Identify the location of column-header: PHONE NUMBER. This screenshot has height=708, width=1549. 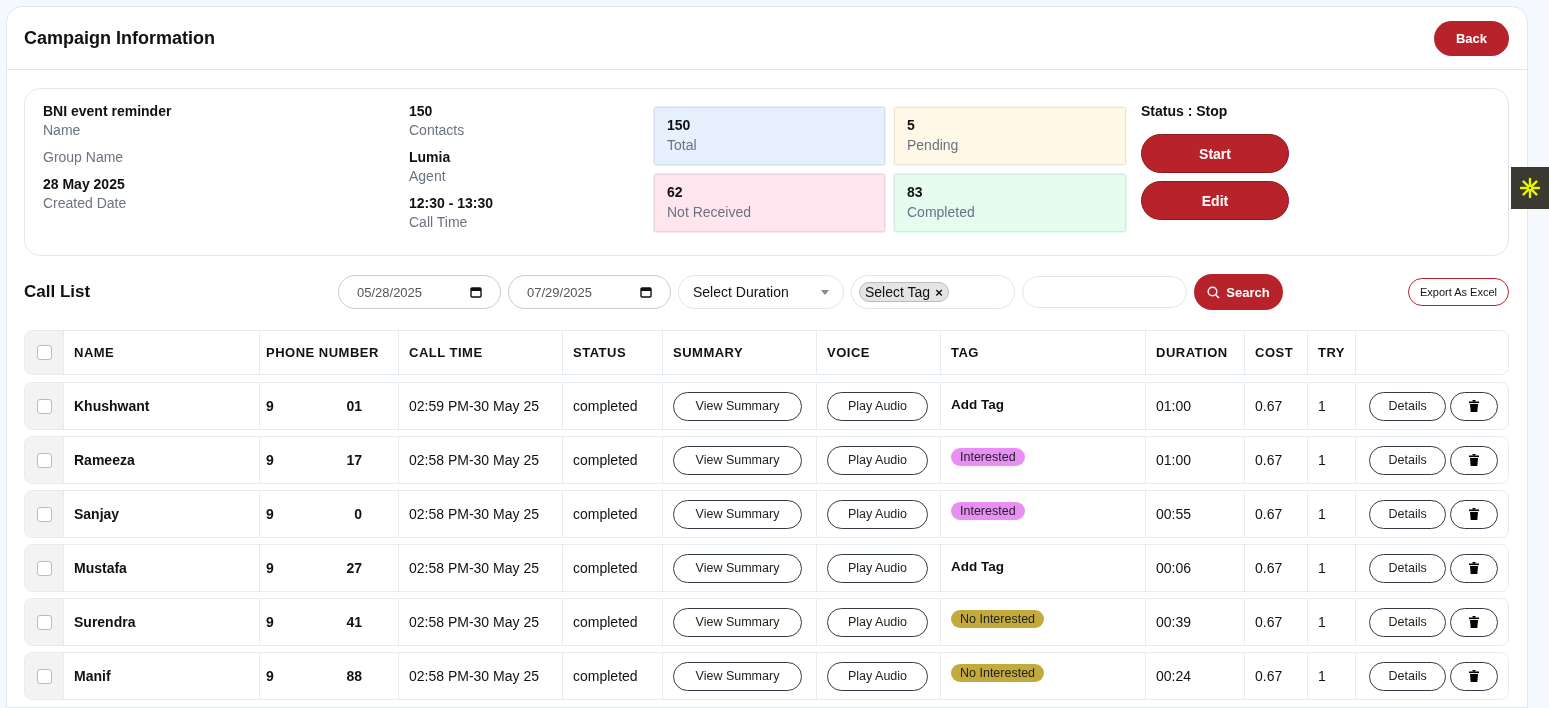
(322, 352).